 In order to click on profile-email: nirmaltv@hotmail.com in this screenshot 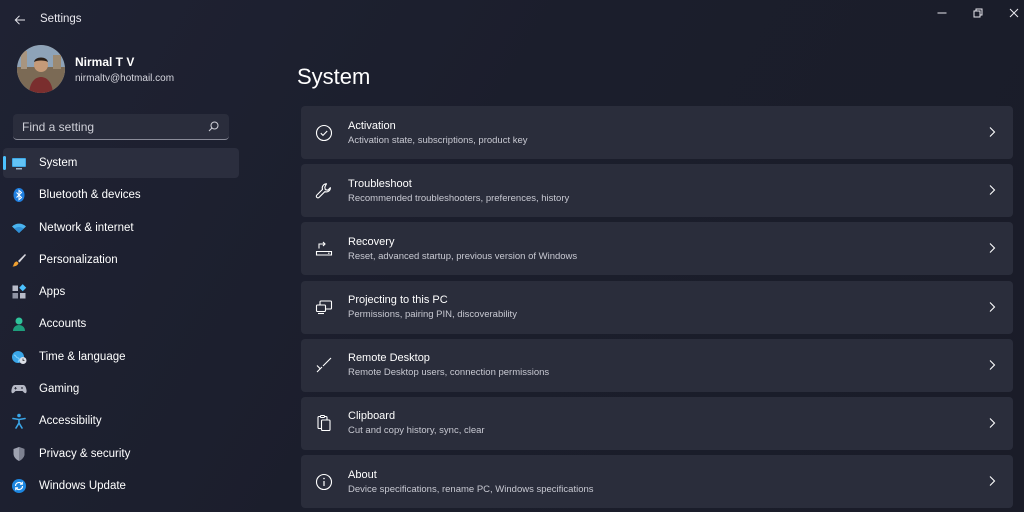, I will do `click(125, 78)`.